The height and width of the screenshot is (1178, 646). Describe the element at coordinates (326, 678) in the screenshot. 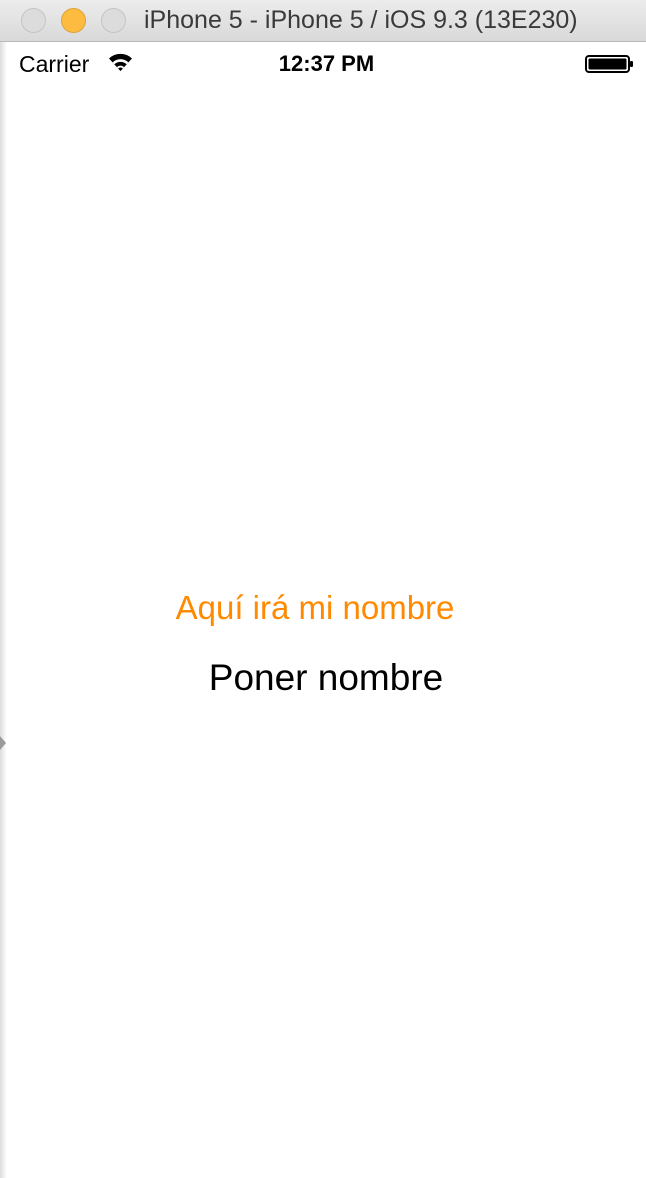

I see `set-name-button: Poner nombre` at that location.